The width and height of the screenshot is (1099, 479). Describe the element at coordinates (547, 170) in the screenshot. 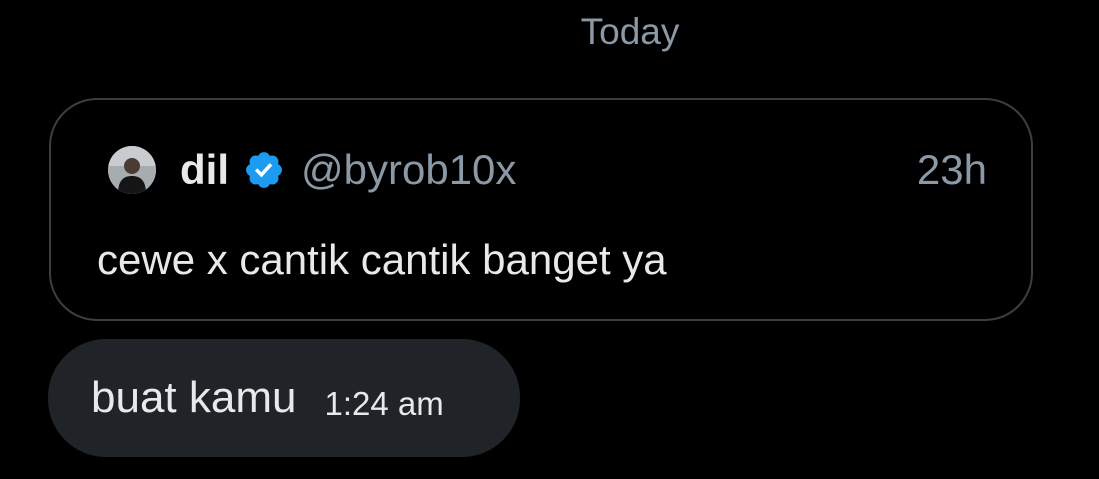

I see `quoted-post-header: dil @byrob10x 23h` at that location.